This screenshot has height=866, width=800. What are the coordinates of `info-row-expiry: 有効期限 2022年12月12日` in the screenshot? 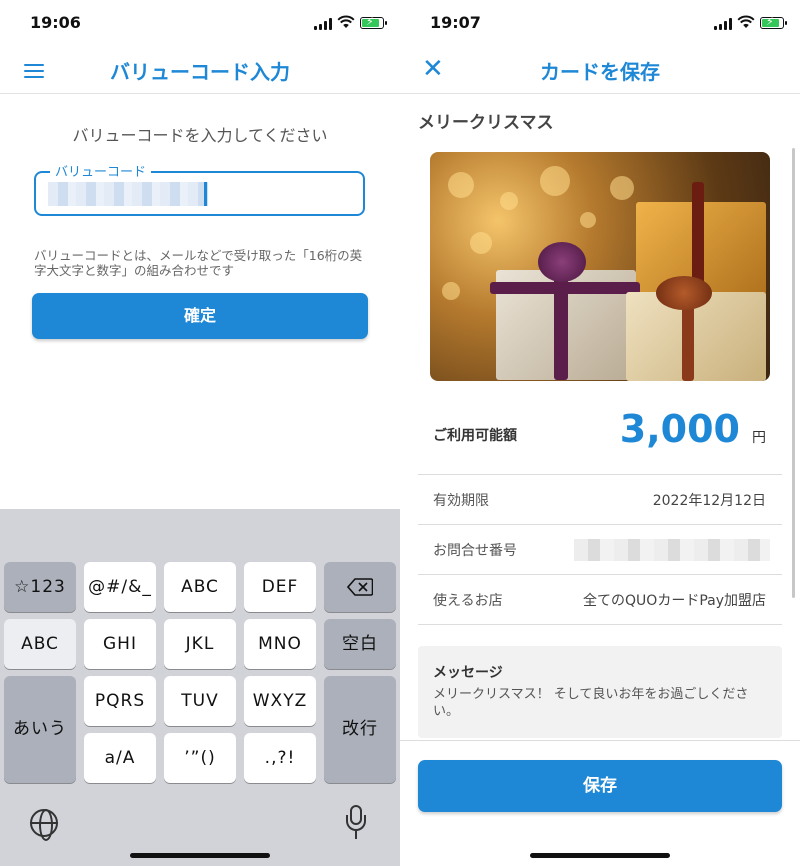 It's located at (600, 500).